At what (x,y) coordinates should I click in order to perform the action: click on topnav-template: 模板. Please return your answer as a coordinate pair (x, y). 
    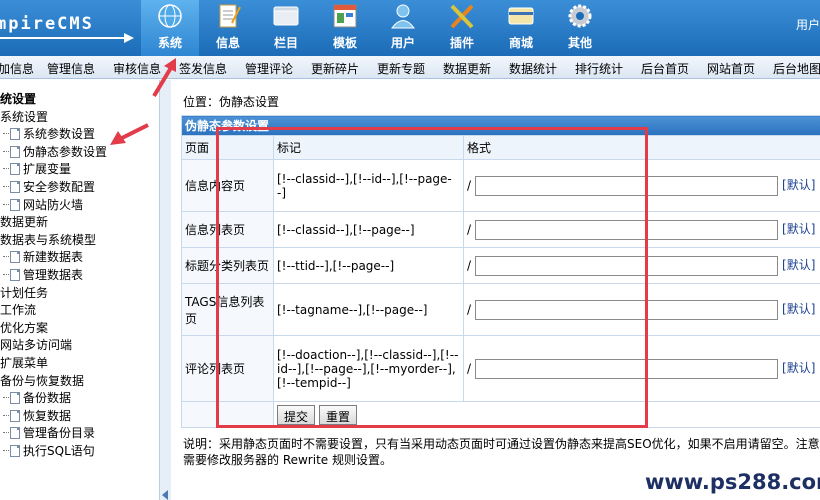
    Looking at the image, I should click on (345, 28).